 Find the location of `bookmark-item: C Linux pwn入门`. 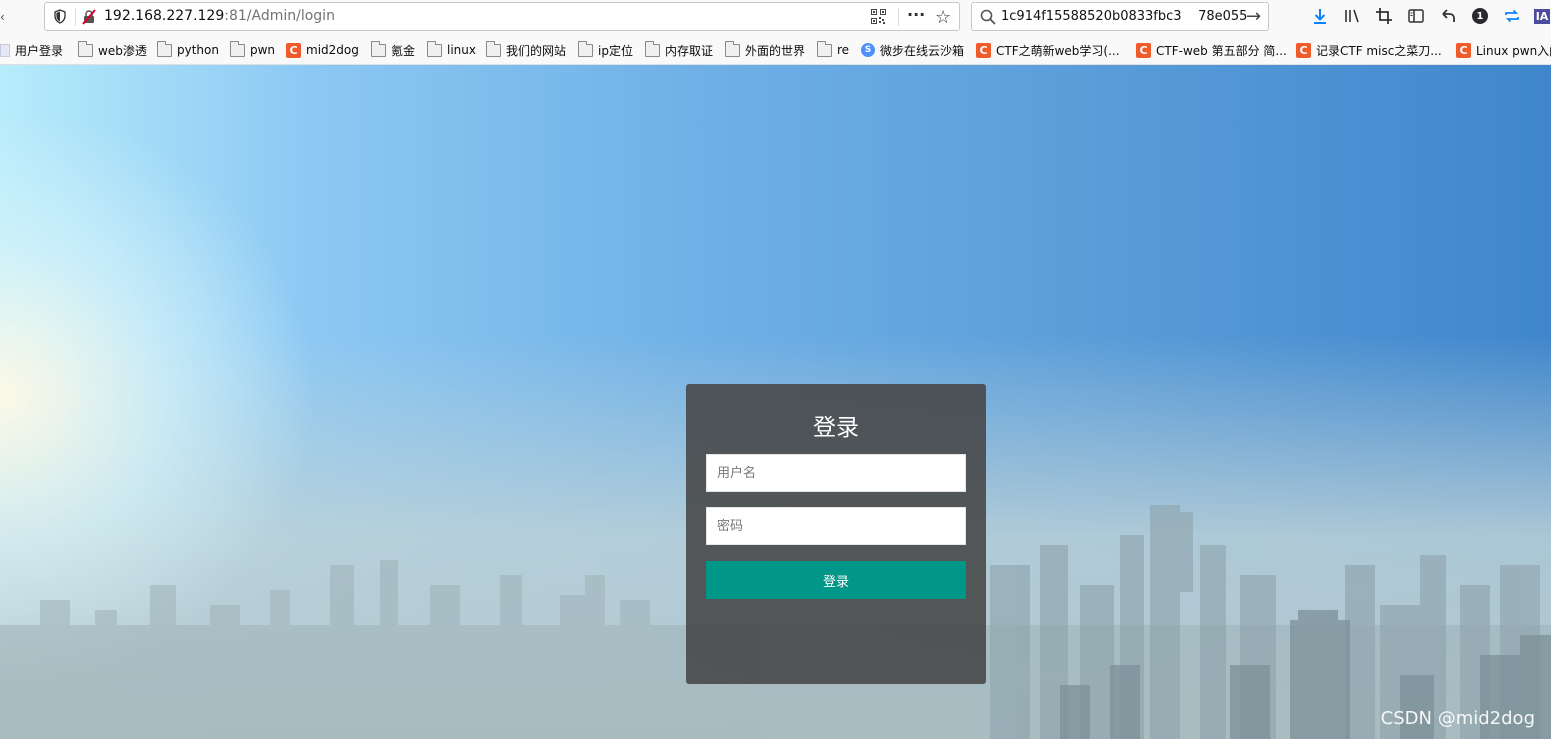

bookmark-item: C Linux pwn入门 is located at coordinates (1503, 50).